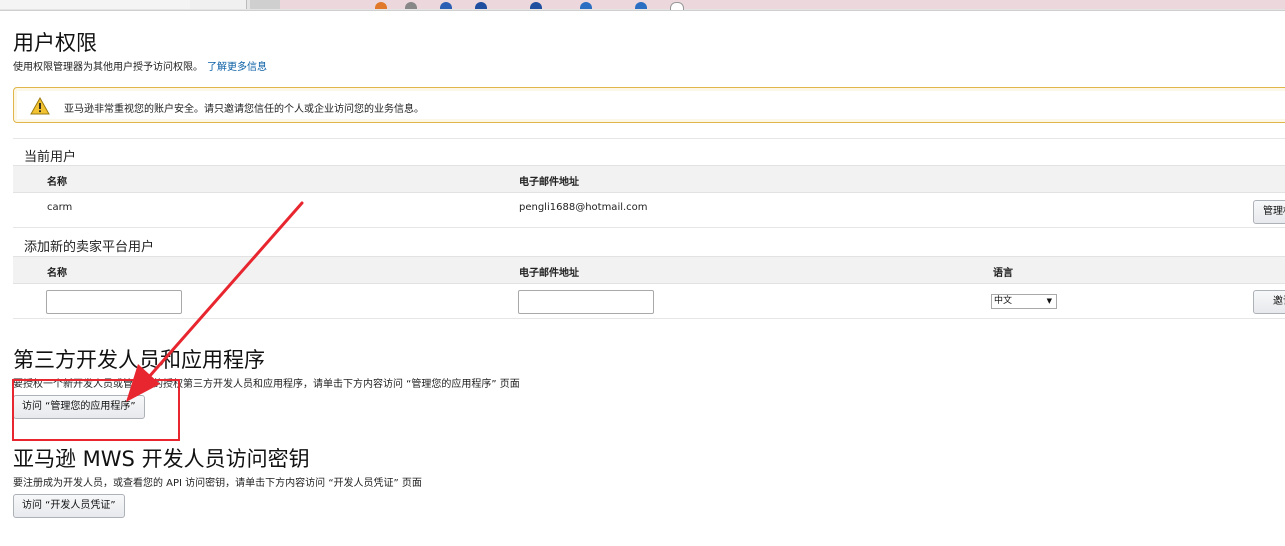 The height and width of the screenshot is (546, 1285). Describe the element at coordinates (649, 179) in the screenshot. I see `table-header: 名称 电子邮件地址` at that location.